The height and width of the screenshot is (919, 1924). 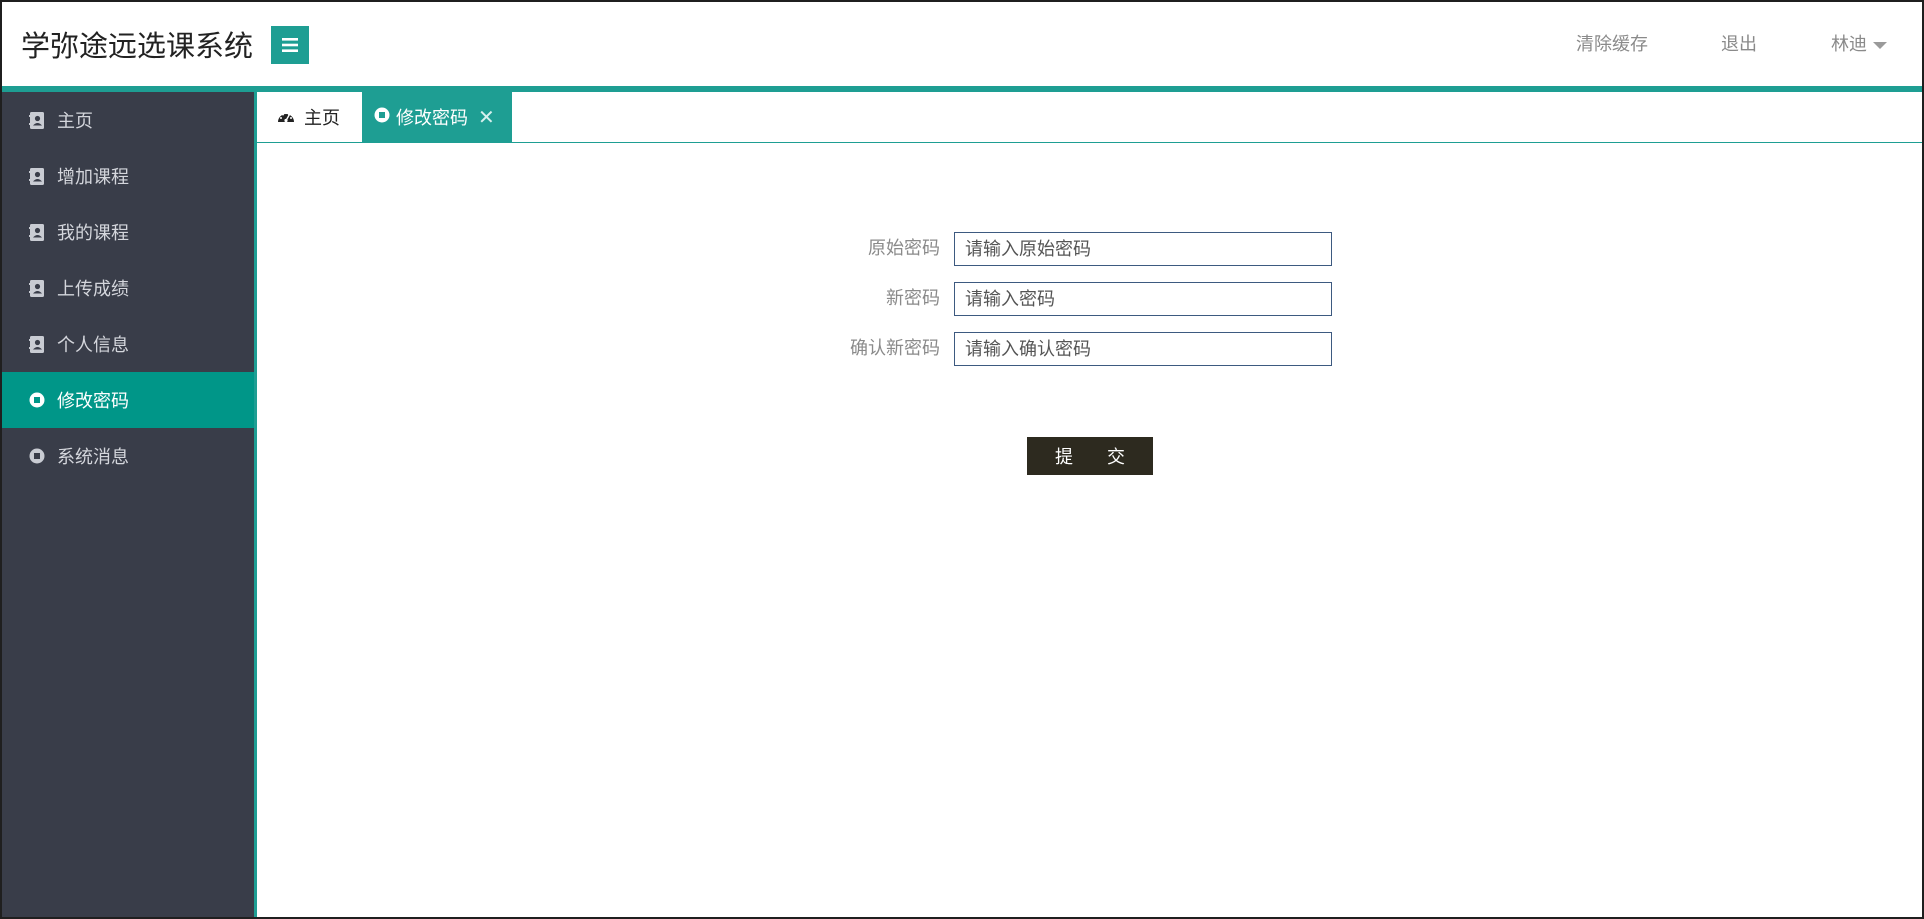 I want to click on app-title: 学弥途远选课系统, so click(x=137, y=46).